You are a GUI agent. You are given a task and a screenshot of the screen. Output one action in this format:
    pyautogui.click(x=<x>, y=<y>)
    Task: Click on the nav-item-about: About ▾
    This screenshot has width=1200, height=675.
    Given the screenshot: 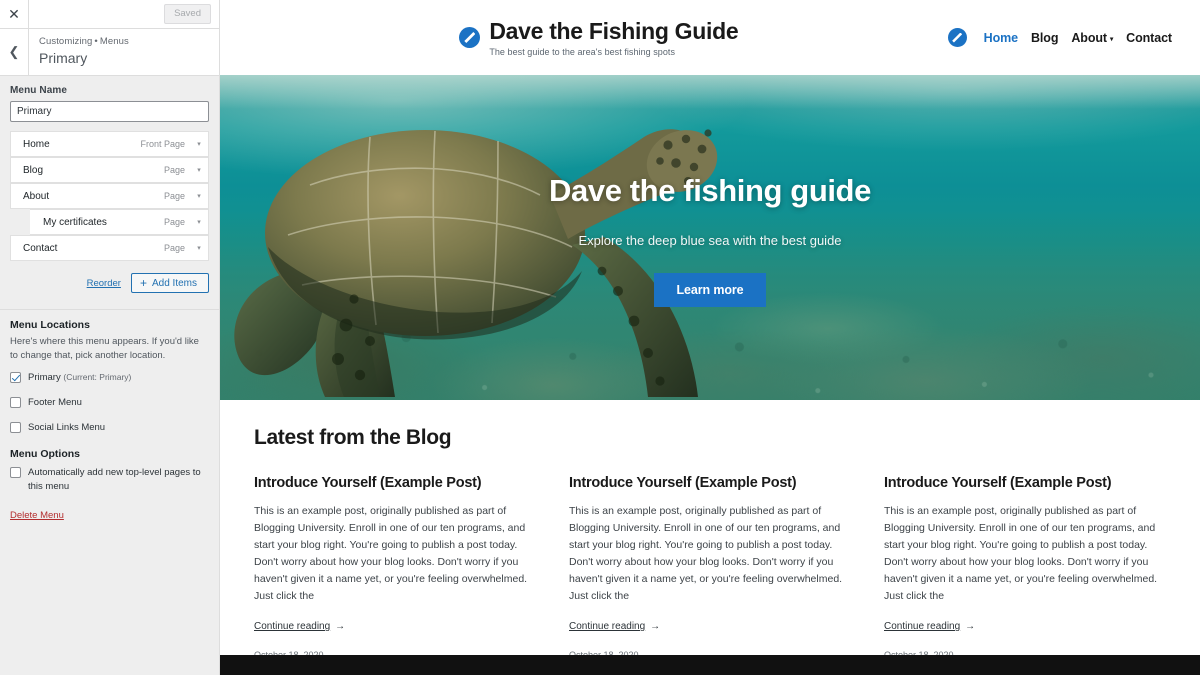 What is the action you would take?
    pyautogui.click(x=1092, y=38)
    